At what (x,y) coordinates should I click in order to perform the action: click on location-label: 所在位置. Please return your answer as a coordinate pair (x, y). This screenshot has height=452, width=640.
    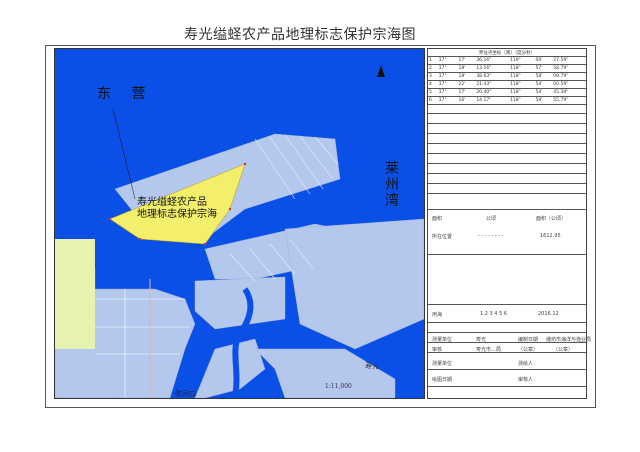
    Looking at the image, I should click on (442, 237).